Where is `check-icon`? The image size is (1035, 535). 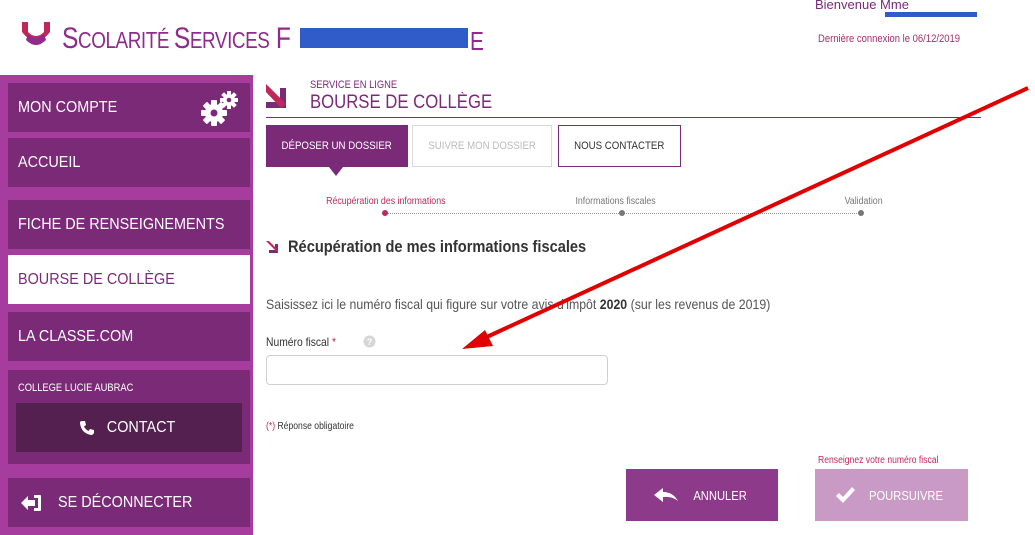
check-icon is located at coordinates (845, 495).